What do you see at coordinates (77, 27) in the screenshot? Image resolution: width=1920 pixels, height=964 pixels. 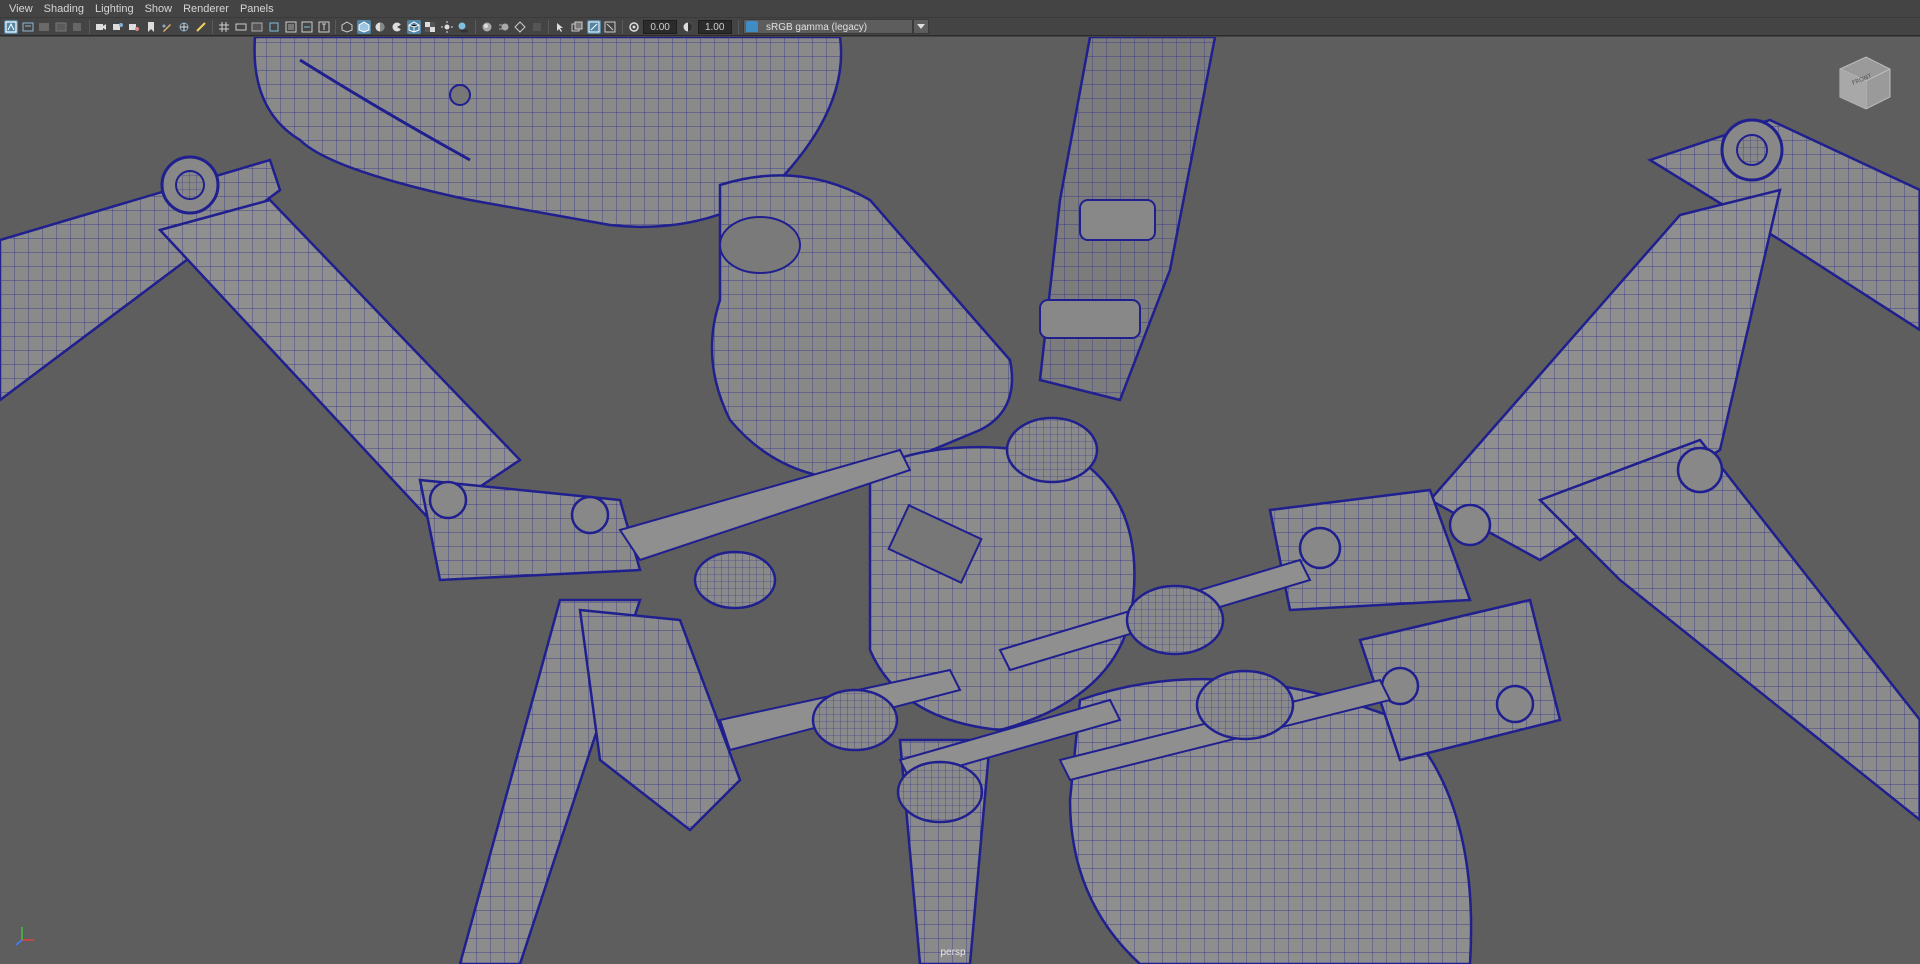 I see `2d-pan-zoom-icon` at bounding box center [77, 27].